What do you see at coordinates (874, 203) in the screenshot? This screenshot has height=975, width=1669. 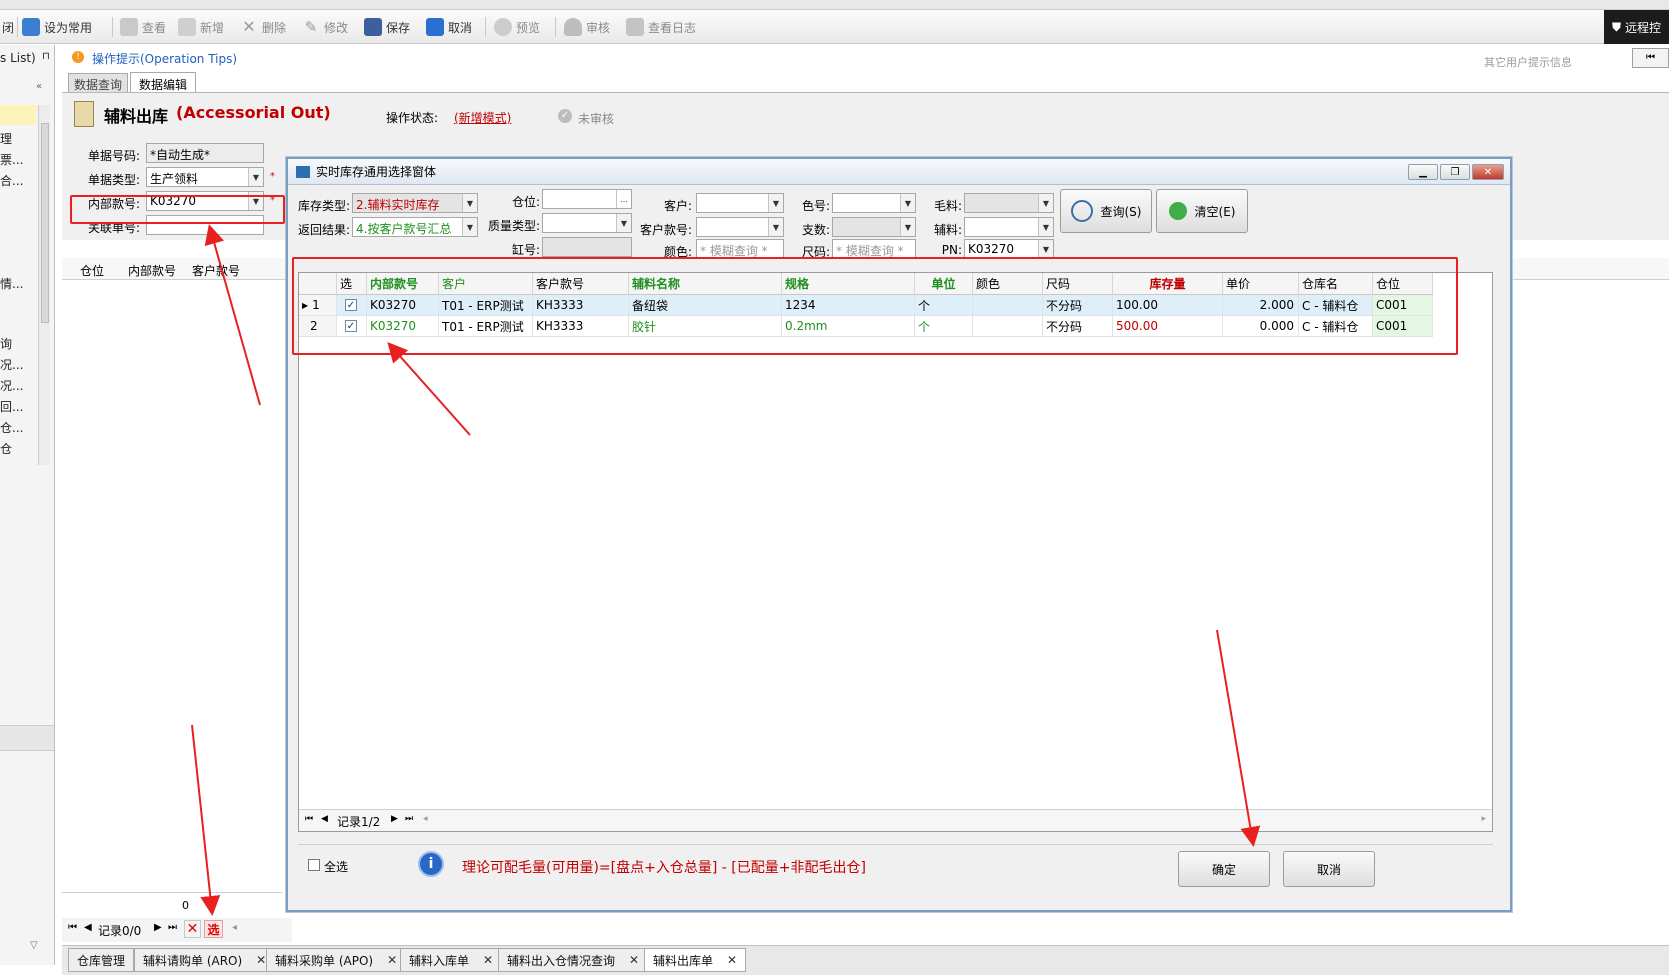 I see `color-no-select: ▼` at bounding box center [874, 203].